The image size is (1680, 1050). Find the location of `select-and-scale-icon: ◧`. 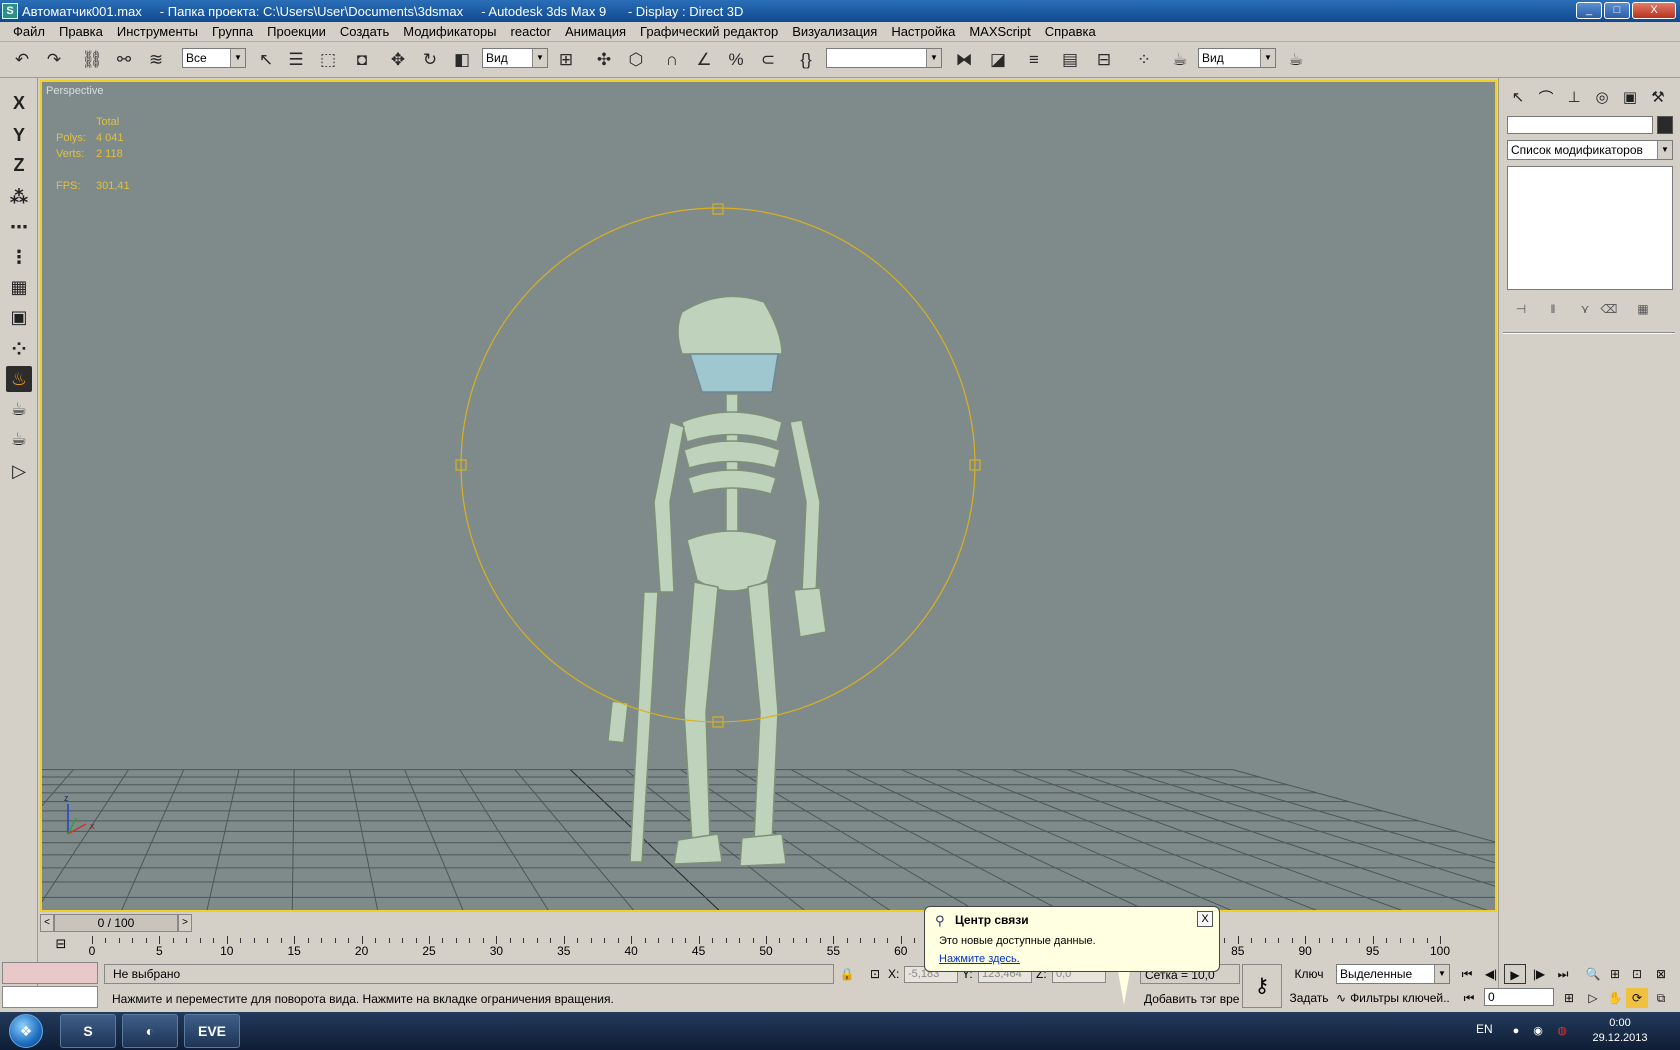

select-and-scale-icon: ◧ is located at coordinates (462, 60).